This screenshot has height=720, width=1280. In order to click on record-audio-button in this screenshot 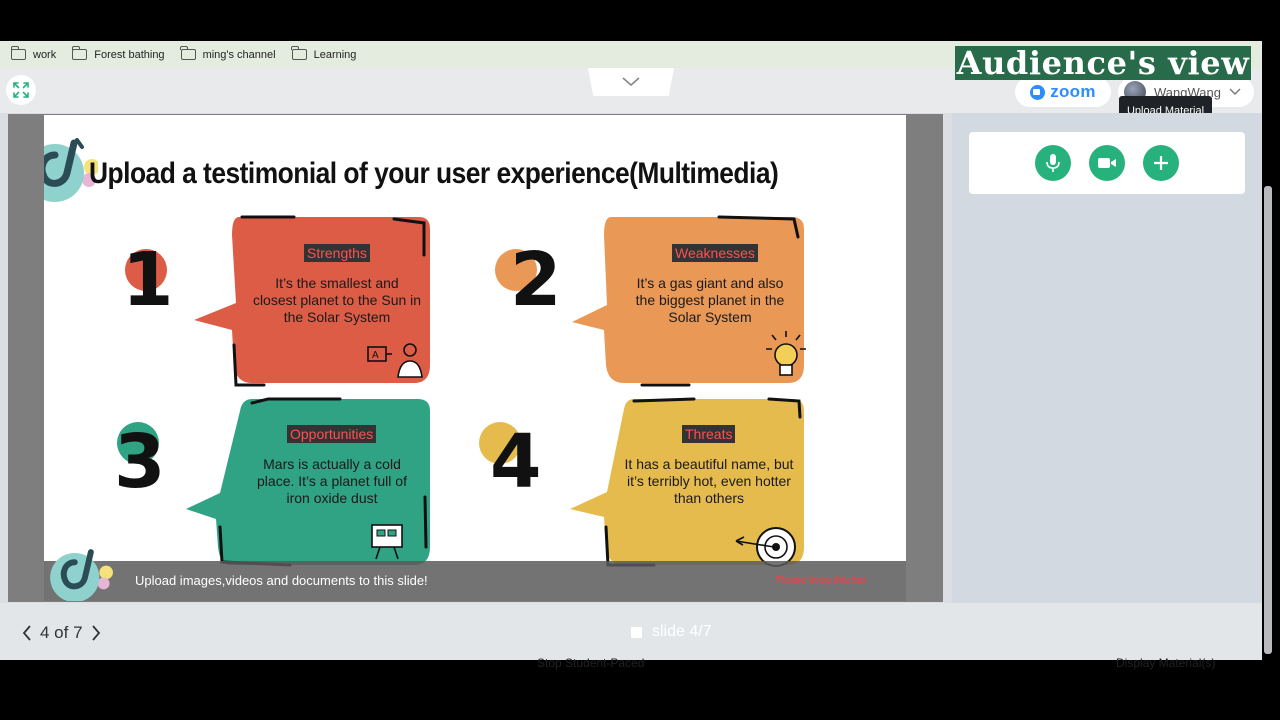, I will do `click(1053, 163)`.